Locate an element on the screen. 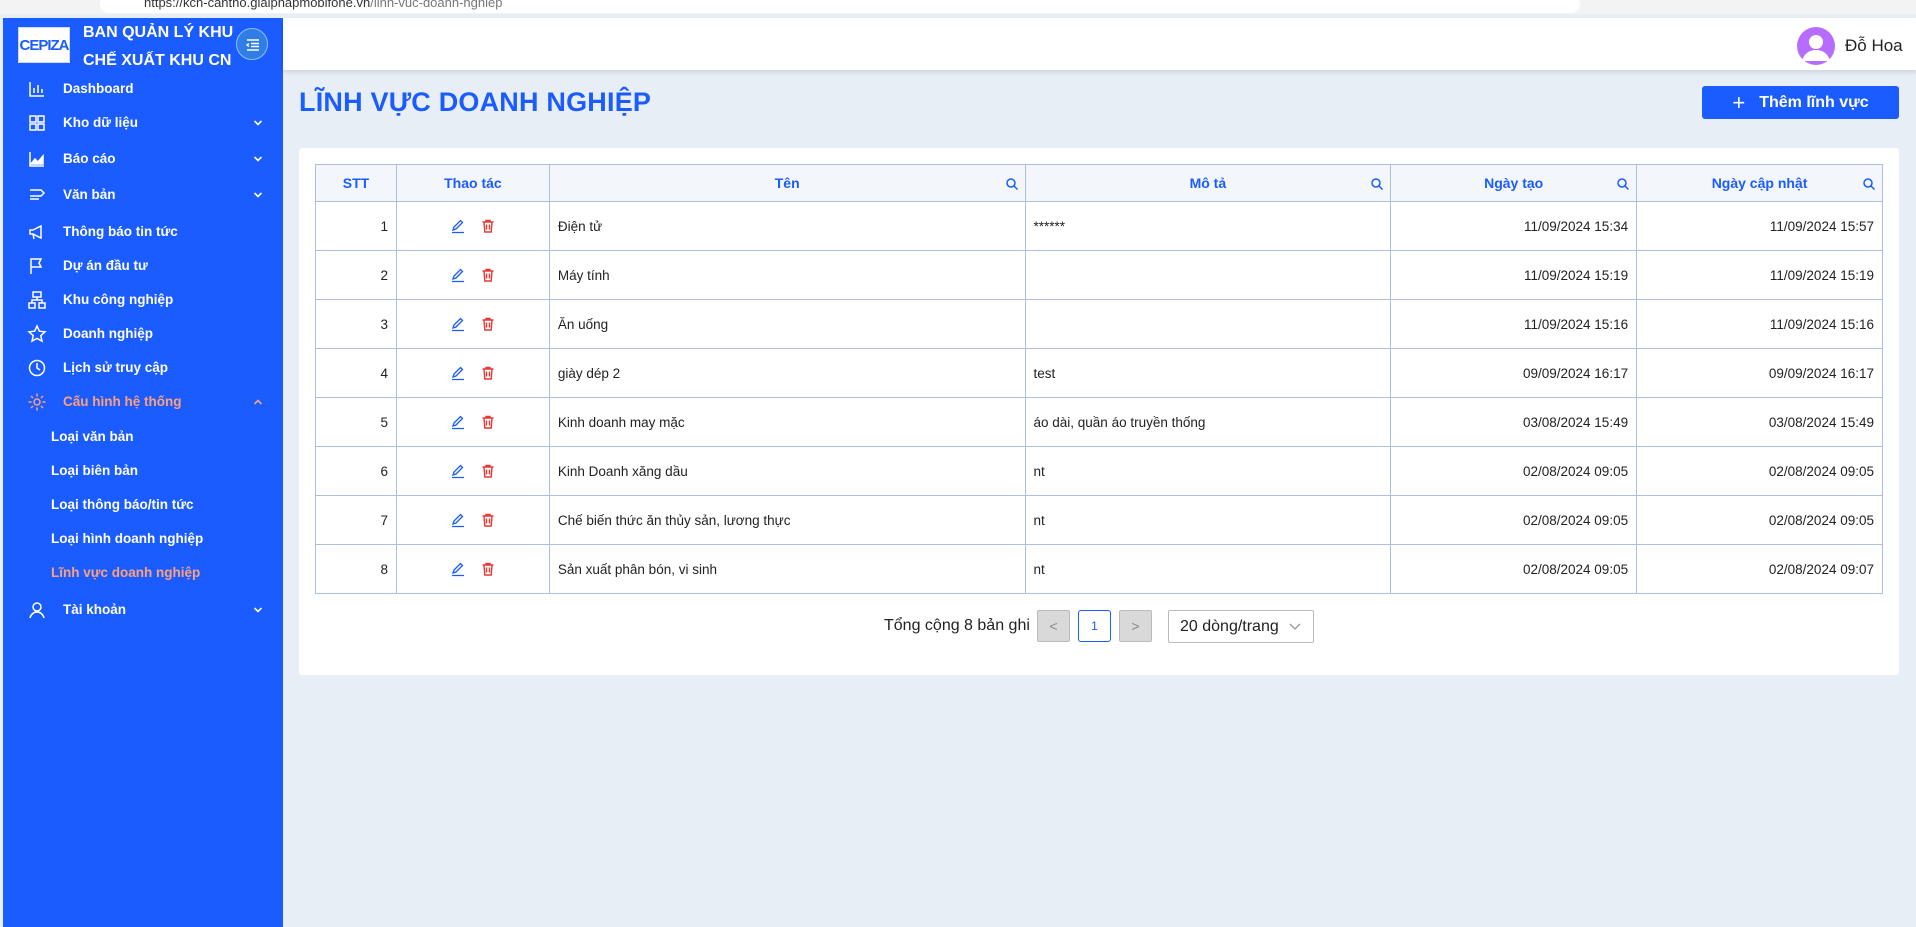 This screenshot has height=927, width=1916. cell-name: Chế biến thức ăn thủy sản, lương thực is located at coordinates (787, 520).